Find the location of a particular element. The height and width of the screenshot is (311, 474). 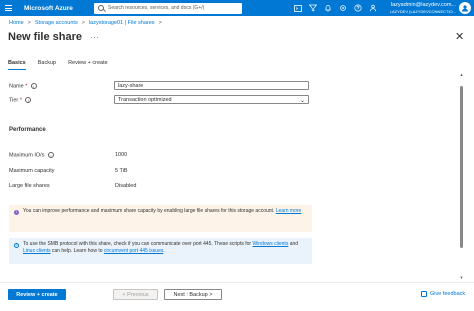

learn-more-link: Learn more is located at coordinates (289, 211).